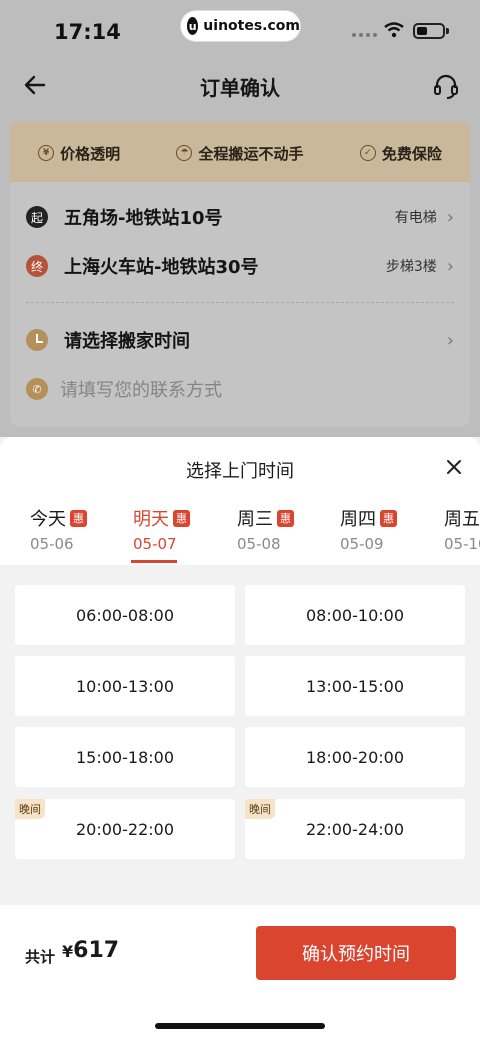 This screenshot has height=1039, width=480. What do you see at coordinates (161, 267) in the screenshot?
I see `destination-address: 上海火车站-地铁站30号` at bounding box center [161, 267].